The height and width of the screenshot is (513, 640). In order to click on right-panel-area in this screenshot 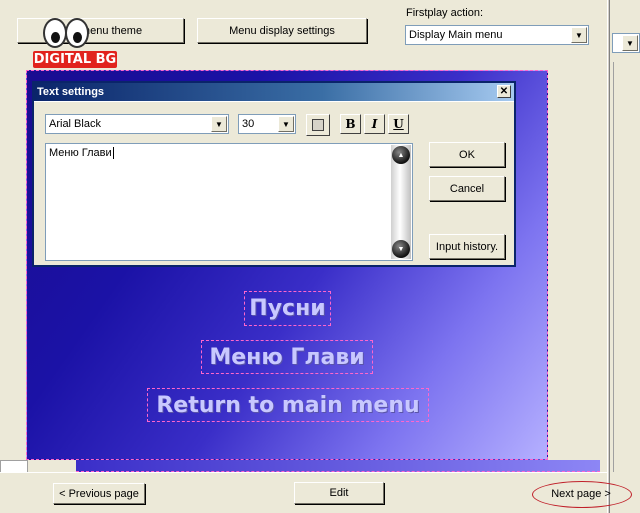, I will do `click(626, 267)`.